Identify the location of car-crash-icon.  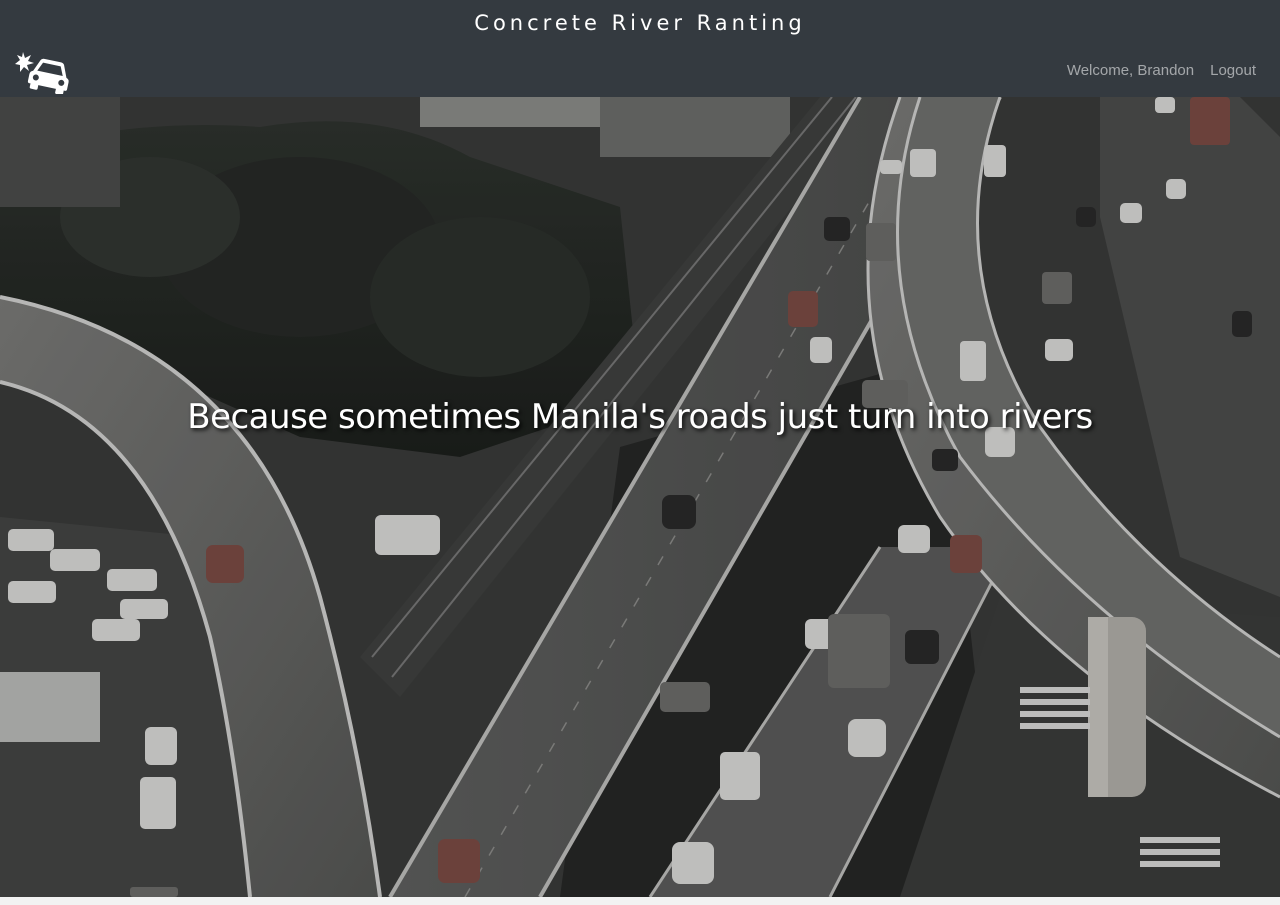
(42, 72).